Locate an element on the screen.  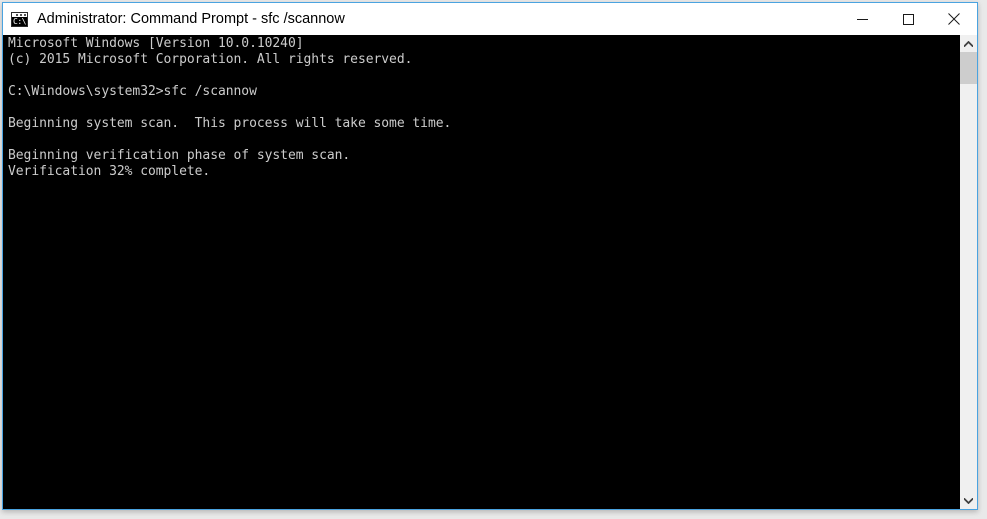
close-icon is located at coordinates (954, 19).